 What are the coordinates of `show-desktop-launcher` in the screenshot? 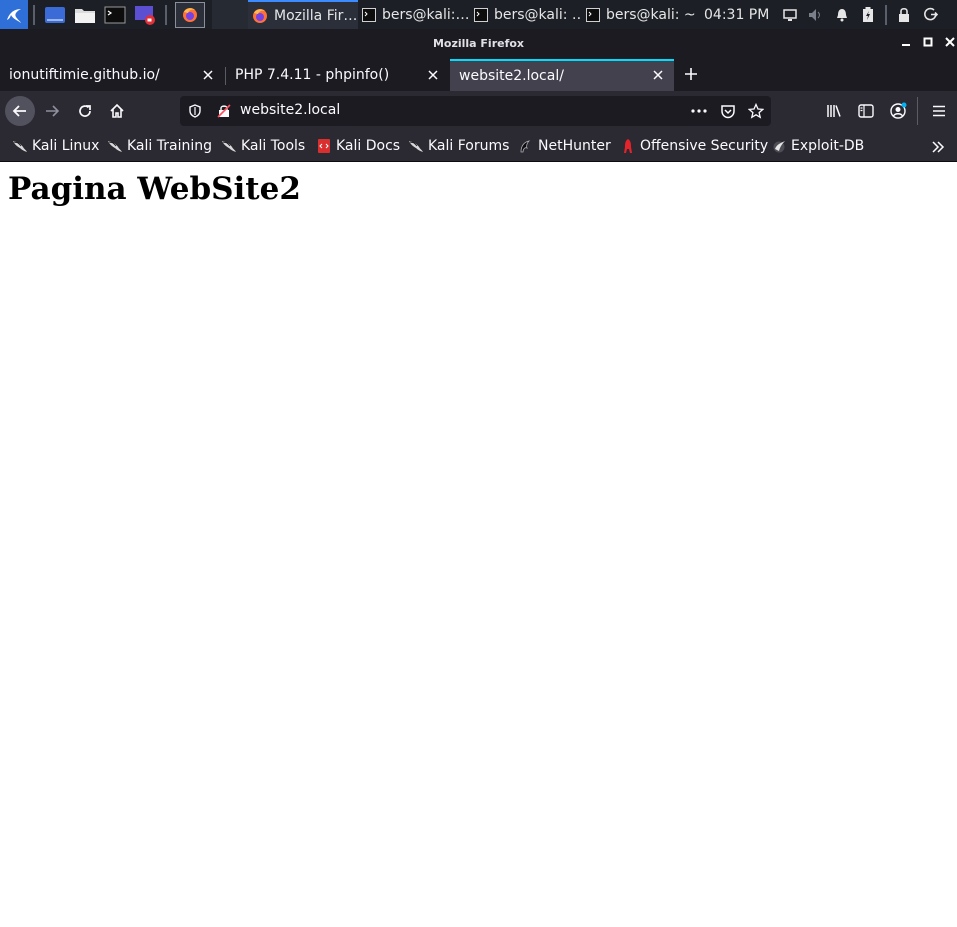 It's located at (55, 15).